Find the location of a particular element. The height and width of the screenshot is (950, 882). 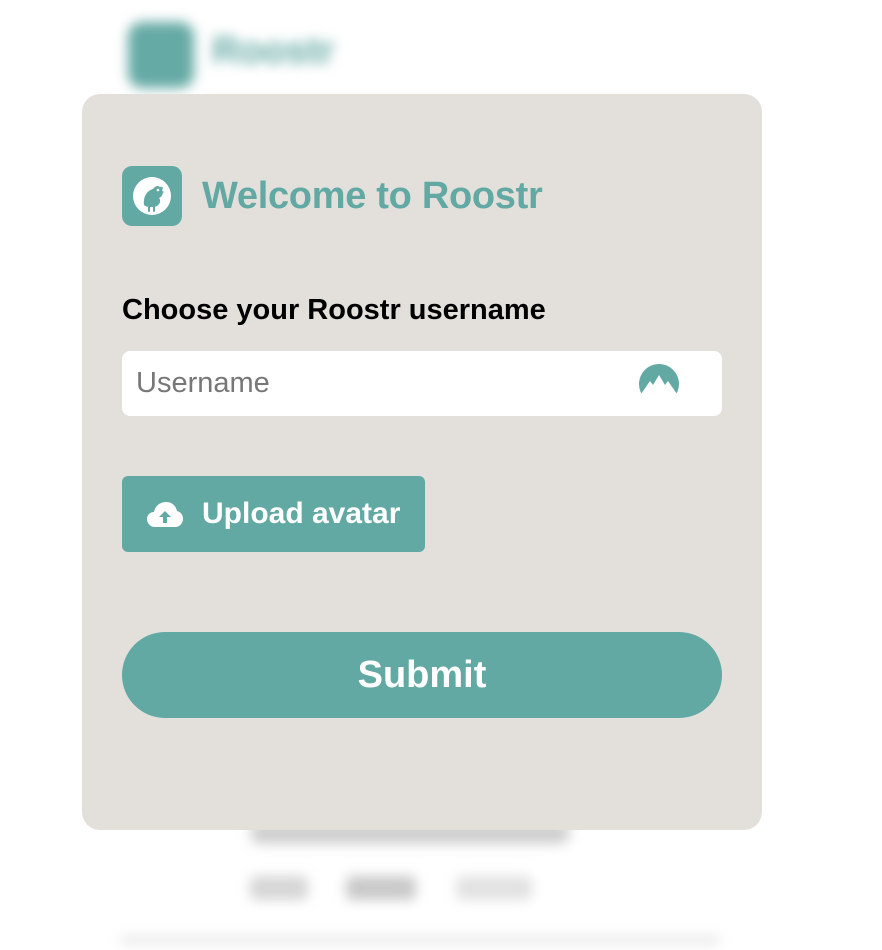

username-field is located at coordinates (422, 383).